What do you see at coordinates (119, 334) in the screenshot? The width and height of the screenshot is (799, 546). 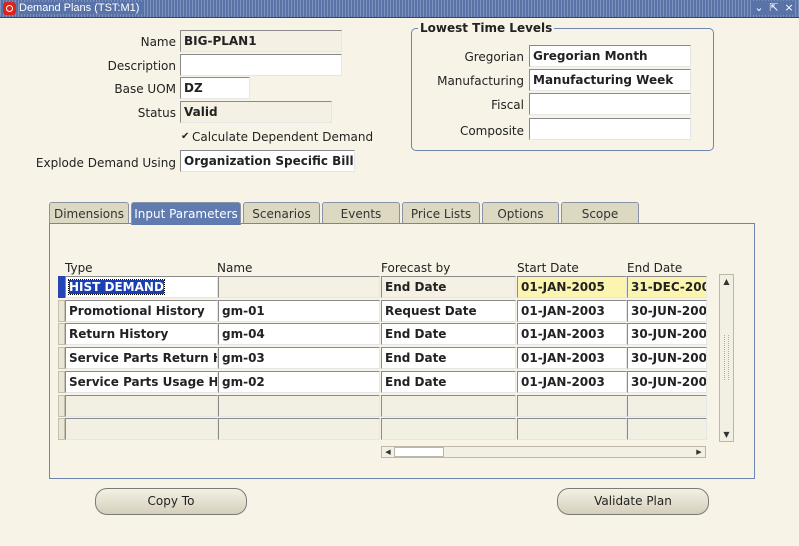 I see `grid-cell-text: Return History` at bounding box center [119, 334].